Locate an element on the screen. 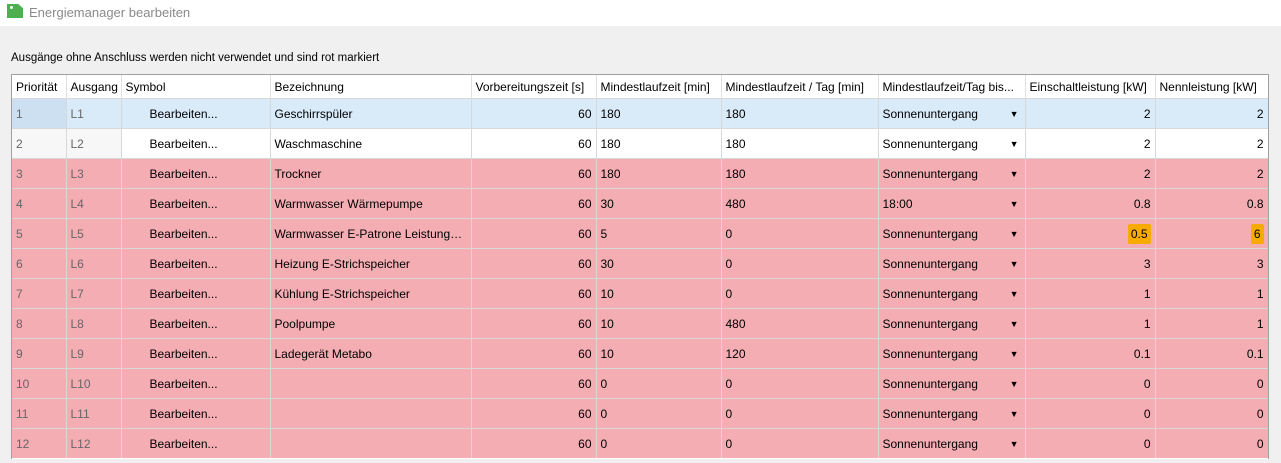 The width and height of the screenshot is (1281, 463). column-header-mindestlaufzeit-tag: Mindestlaufzeit / Tag [min] is located at coordinates (800, 87).